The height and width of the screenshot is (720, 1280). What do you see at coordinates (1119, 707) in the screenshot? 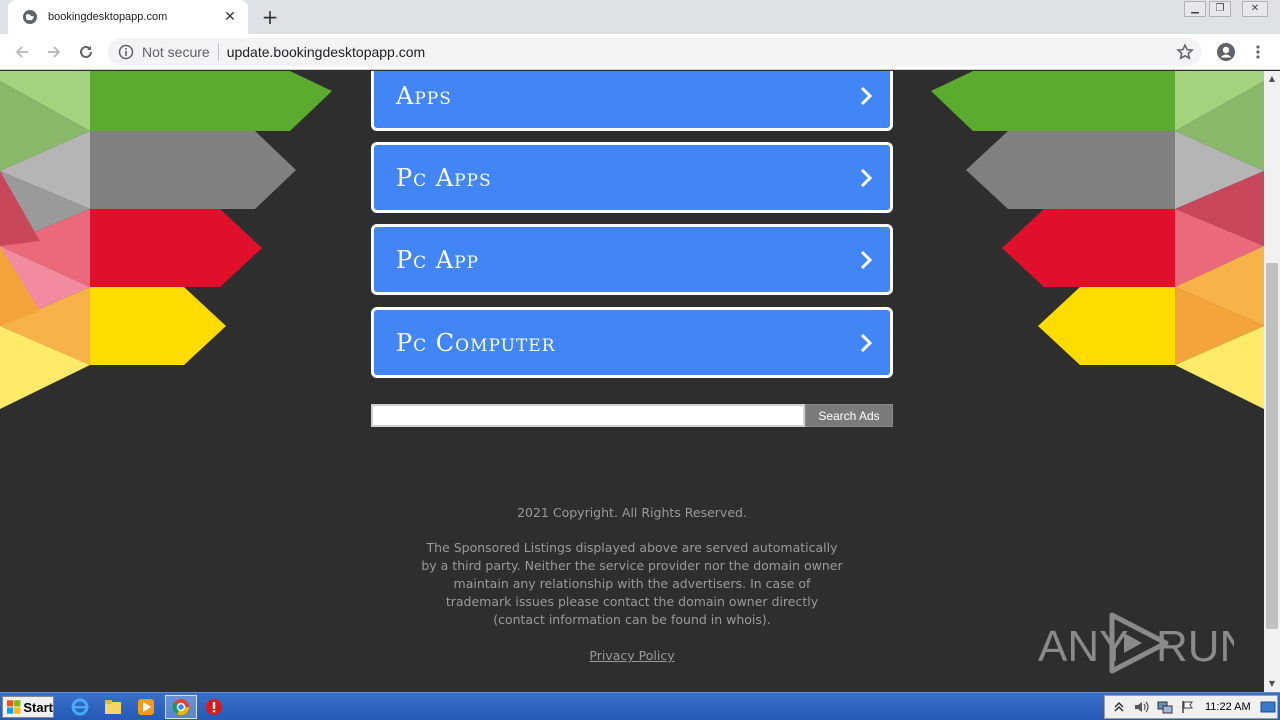
I see `show-hidden-icons-arrow-icon` at bounding box center [1119, 707].